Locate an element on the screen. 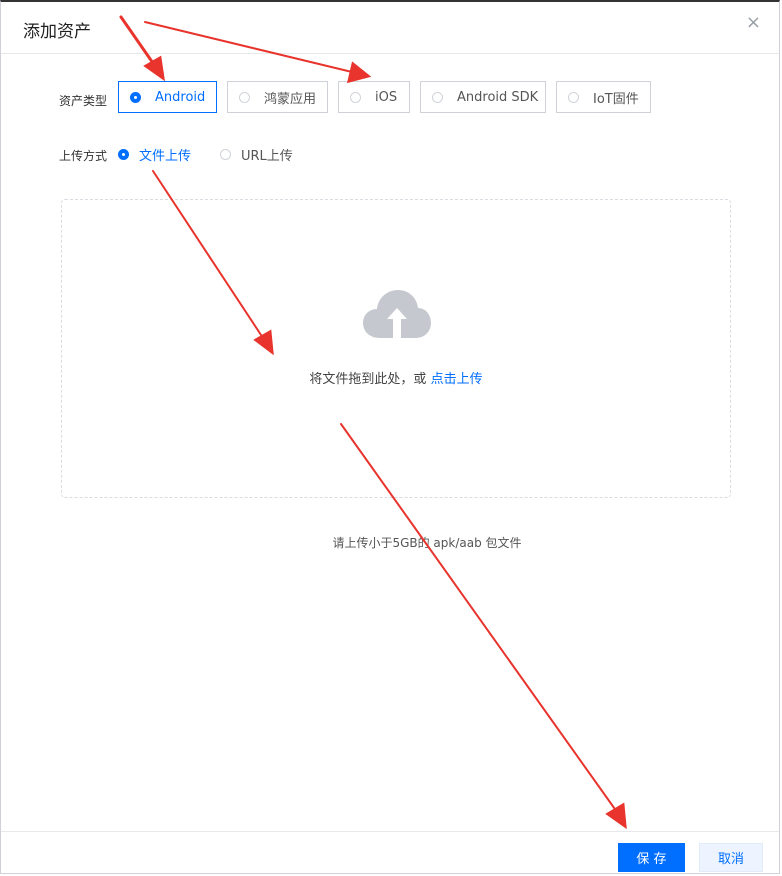  cancel-button: 取消 is located at coordinates (731, 857).